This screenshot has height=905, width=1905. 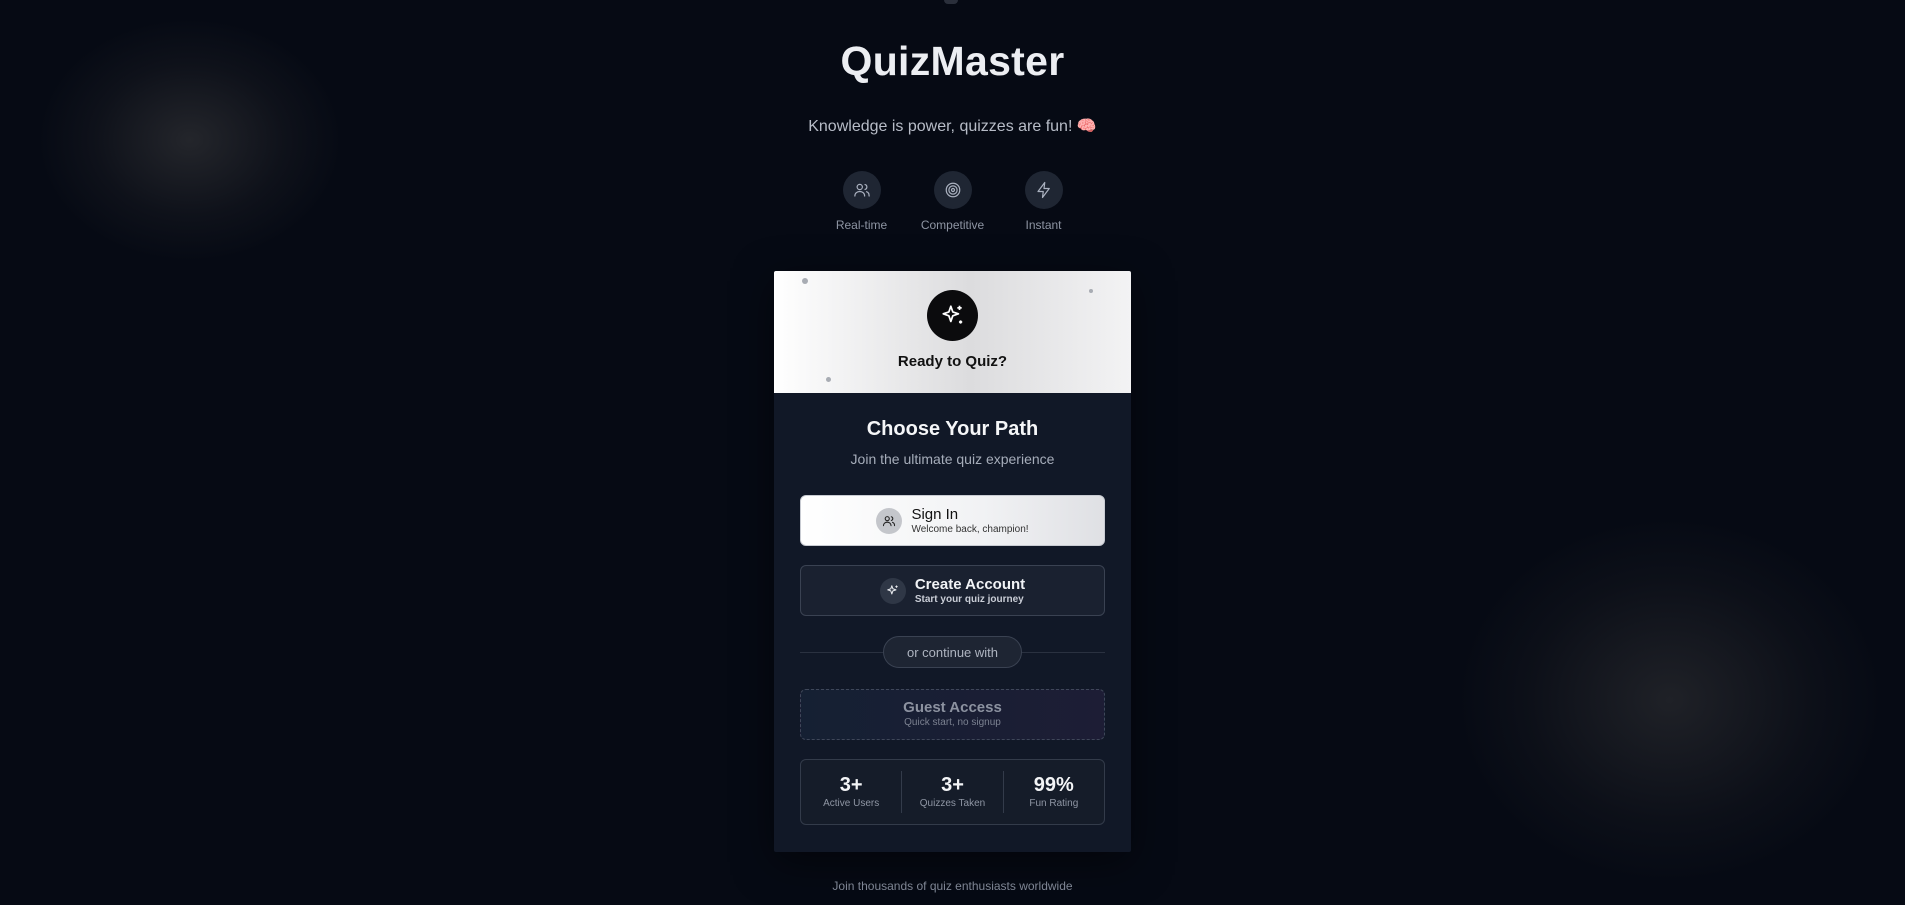 I want to click on card-header: Ready to Quiz?, so click(x=952, y=332).